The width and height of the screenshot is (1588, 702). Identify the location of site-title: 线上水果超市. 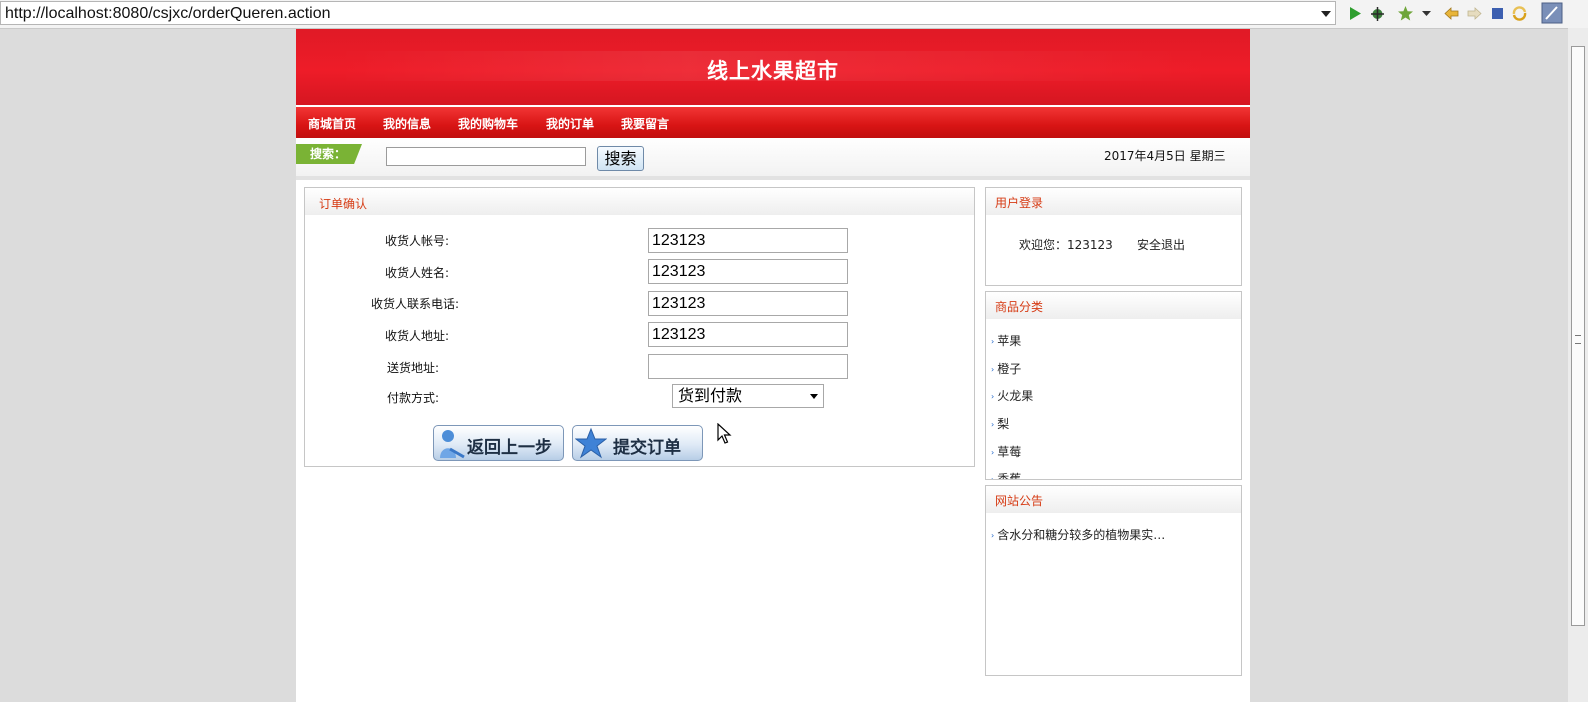
(773, 71).